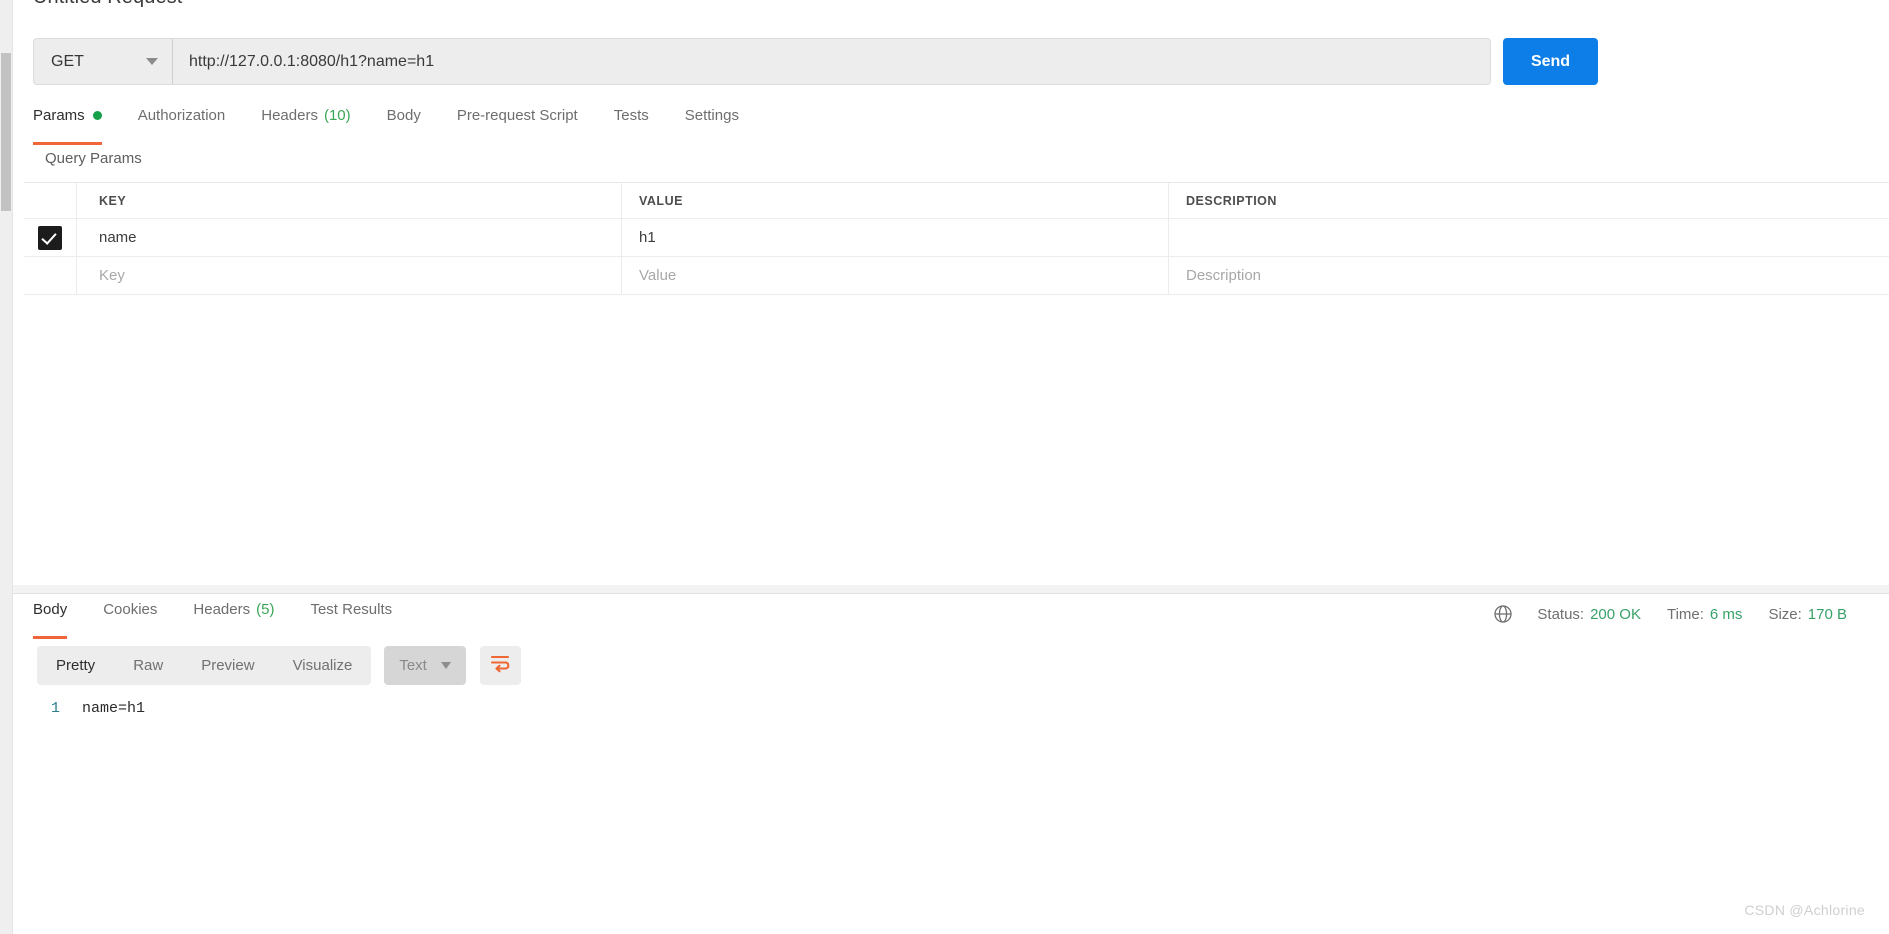 The width and height of the screenshot is (1889, 934). Describe the element at coordinates (895, 200) in the screenshot. I see `header-cell-value: VALUE` at that location.